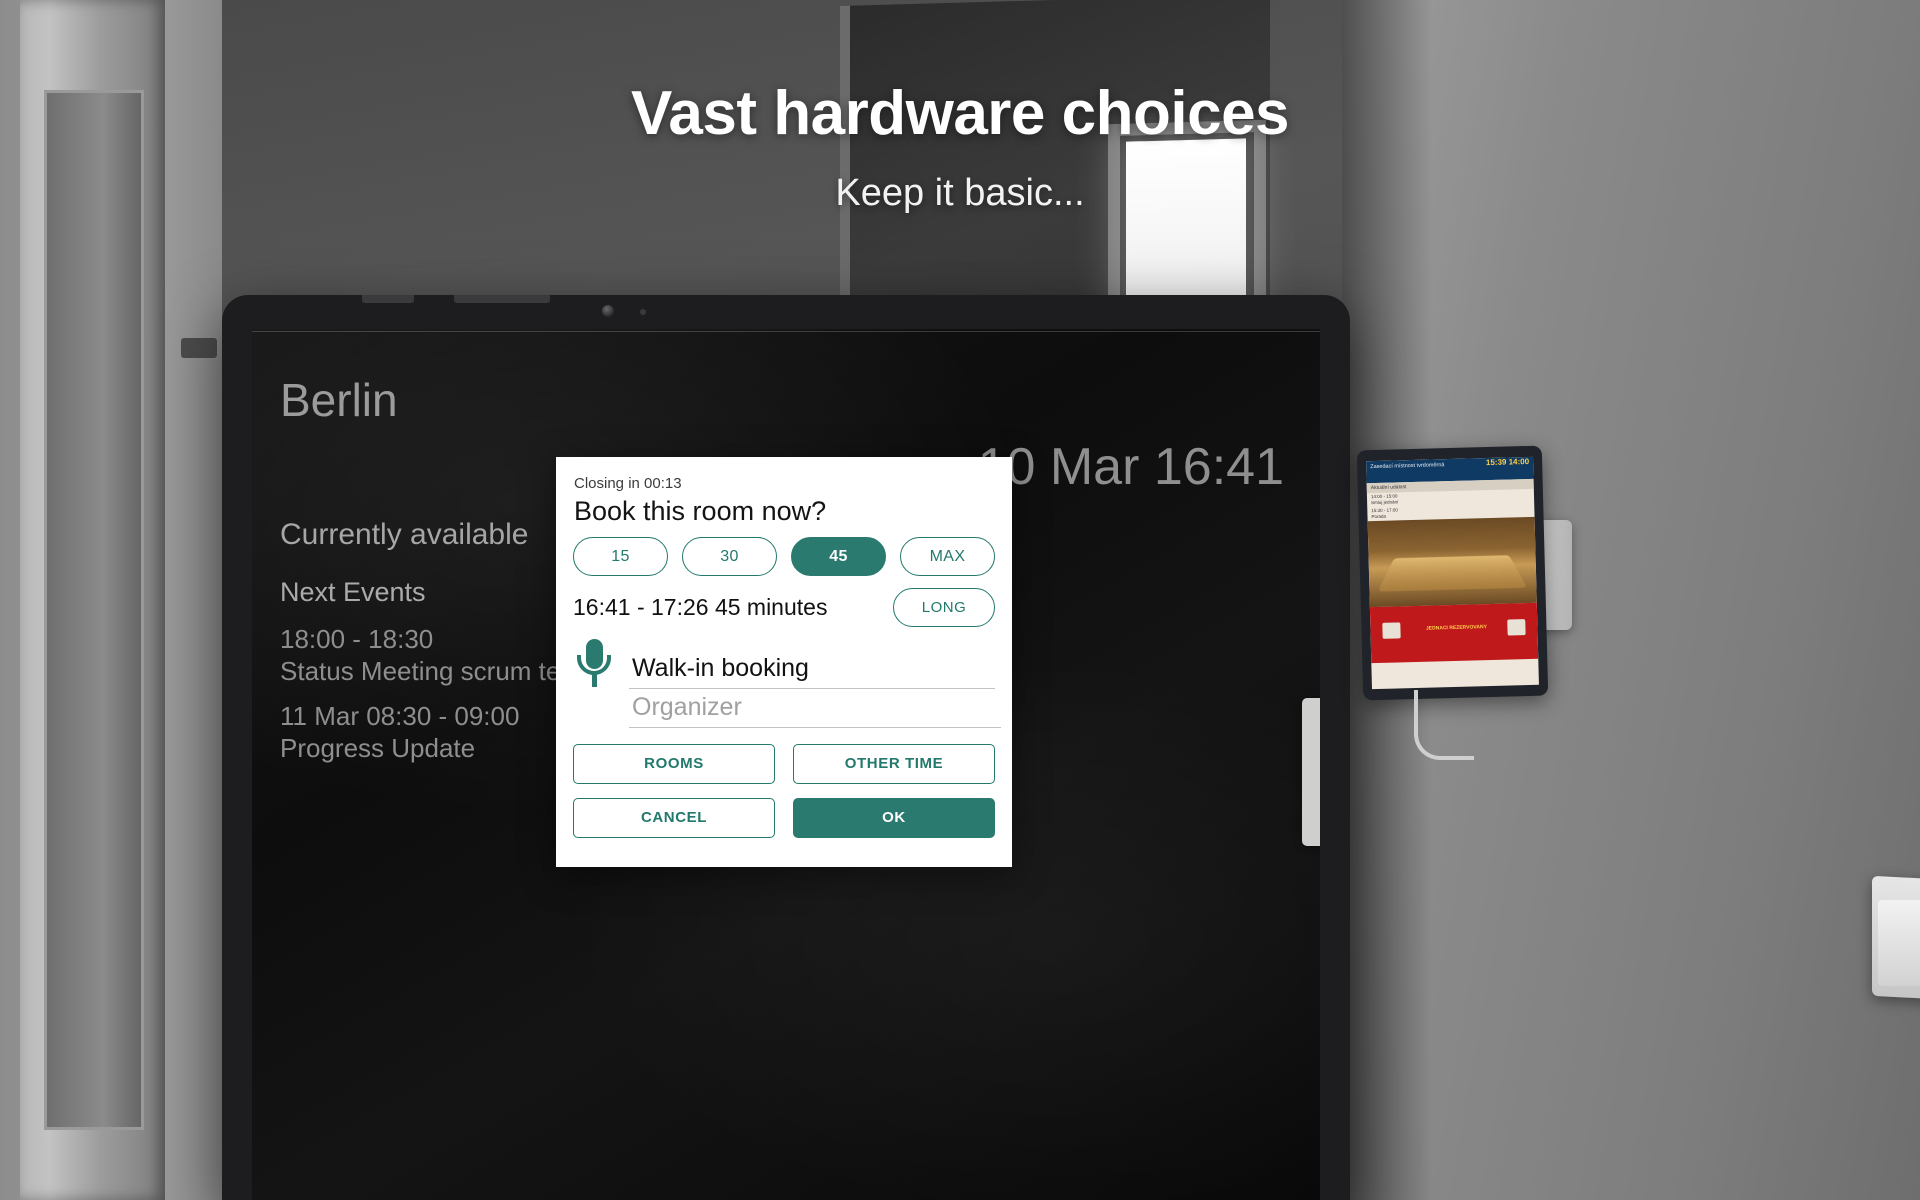 This screenshot has height=1200, width=1920. I want to click on closing-countdown: Closing in 00:13, so click(628, 483).